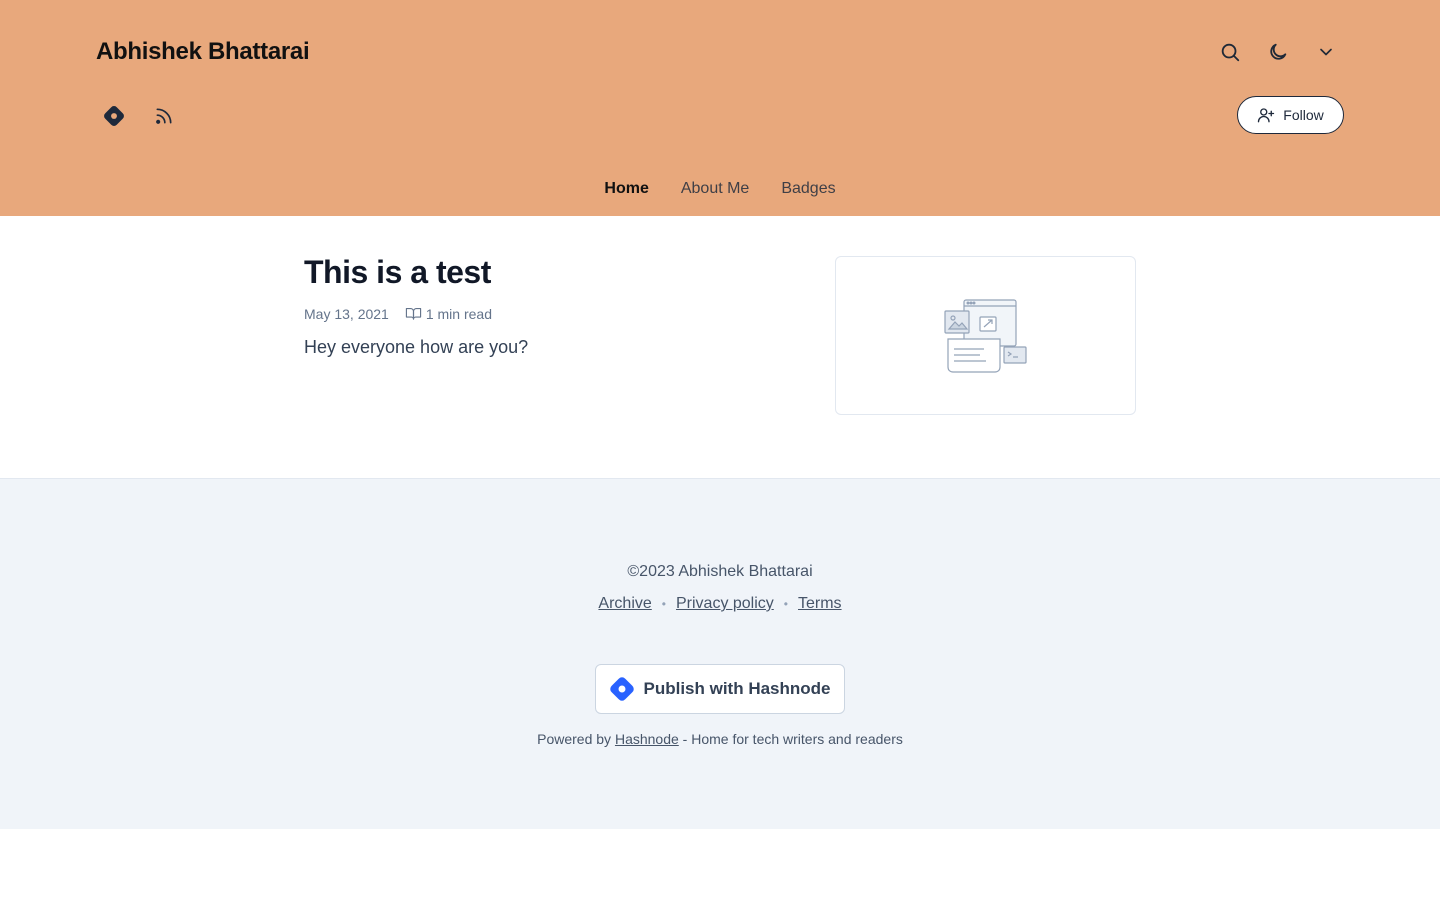 The width and height of the screenshot is (1440, 900). I want to click on placeholder-illustration-icon, so click(985, 335).